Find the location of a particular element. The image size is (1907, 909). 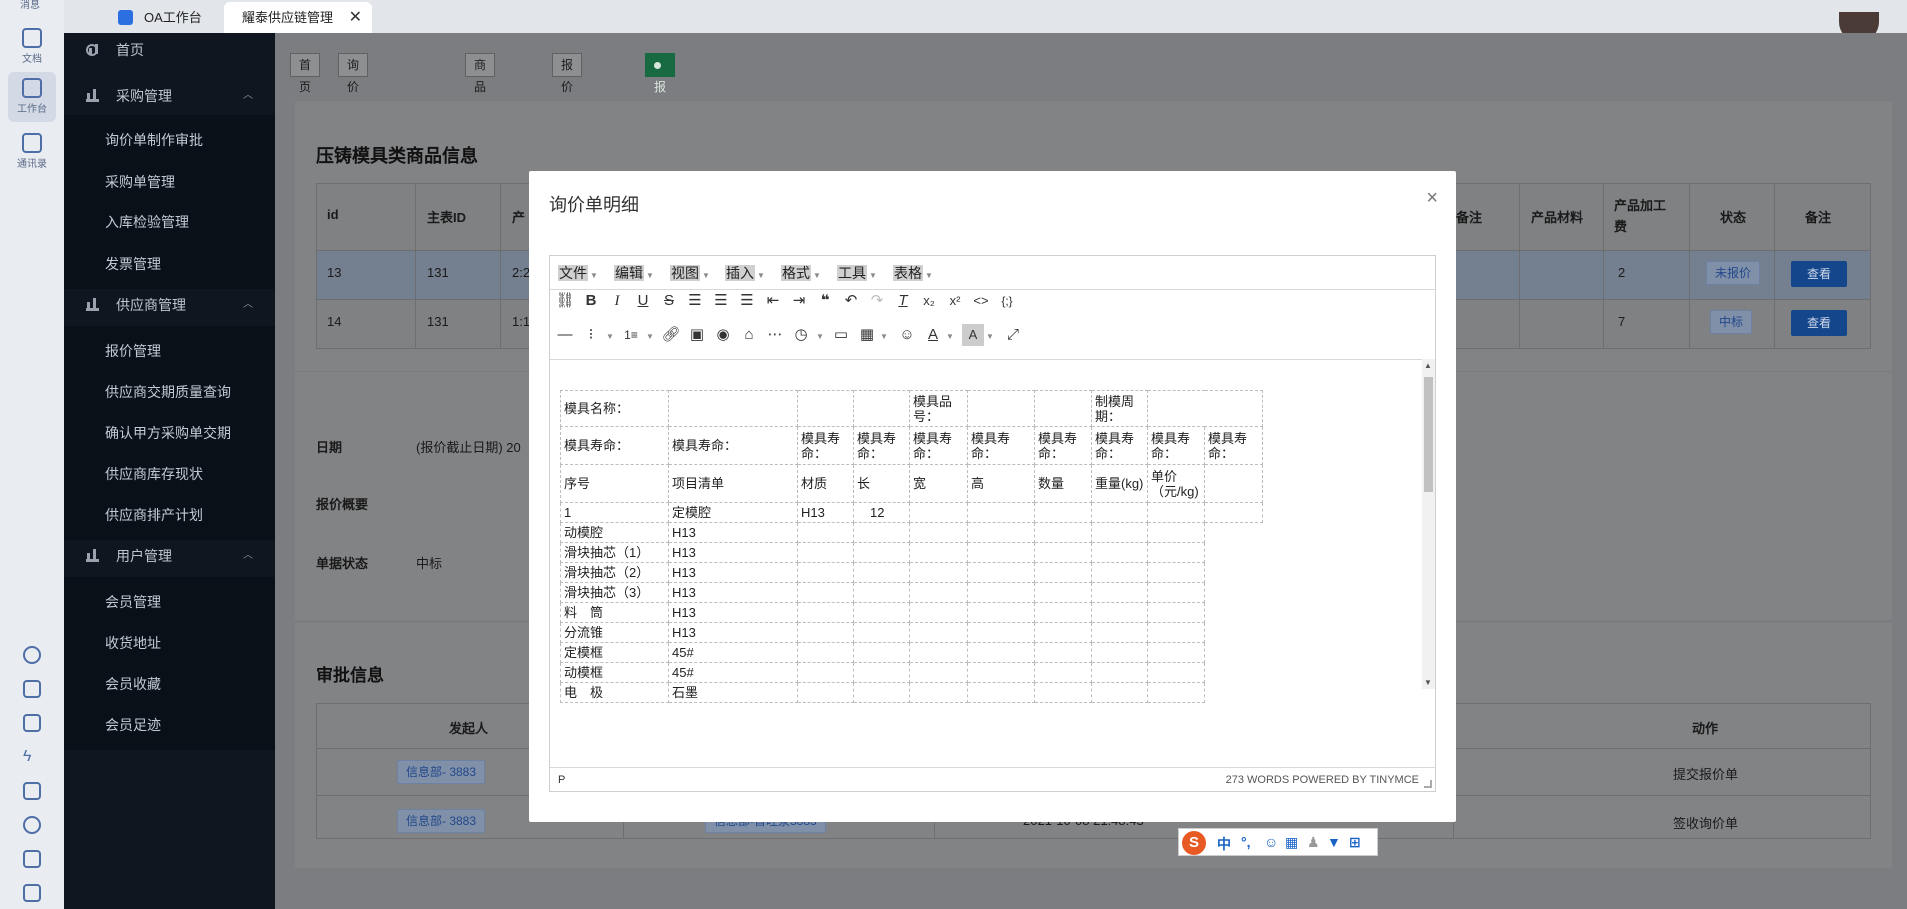

cell-id: 13 is located at coordinates (334, 272).